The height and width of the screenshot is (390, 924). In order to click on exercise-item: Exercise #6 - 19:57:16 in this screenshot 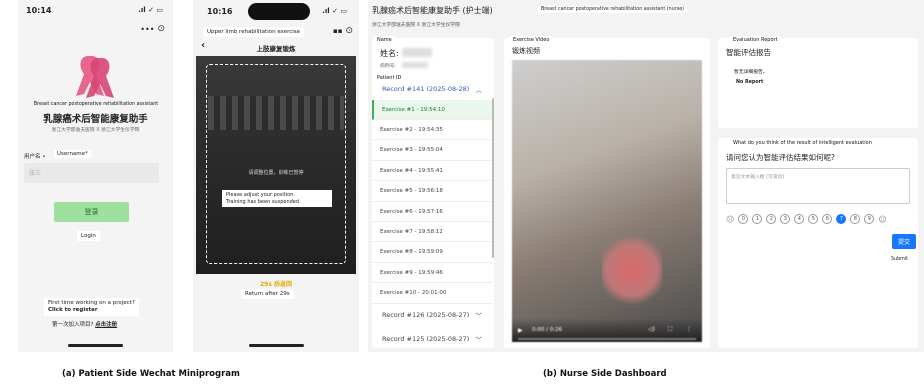, I will do `click(432, 212)`.